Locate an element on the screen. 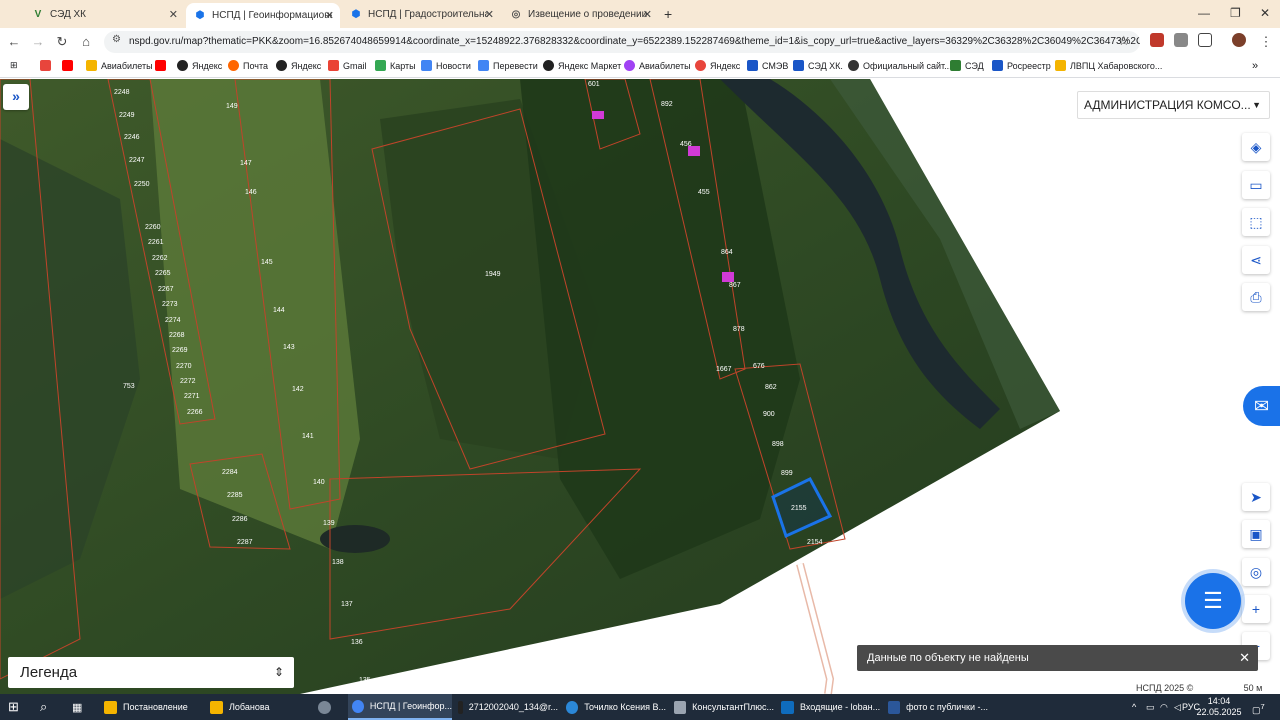  admin-region-select: АДМИНИСТРАЦИЯ КОМСО... ▼ is located at coordinates (1173, 105).